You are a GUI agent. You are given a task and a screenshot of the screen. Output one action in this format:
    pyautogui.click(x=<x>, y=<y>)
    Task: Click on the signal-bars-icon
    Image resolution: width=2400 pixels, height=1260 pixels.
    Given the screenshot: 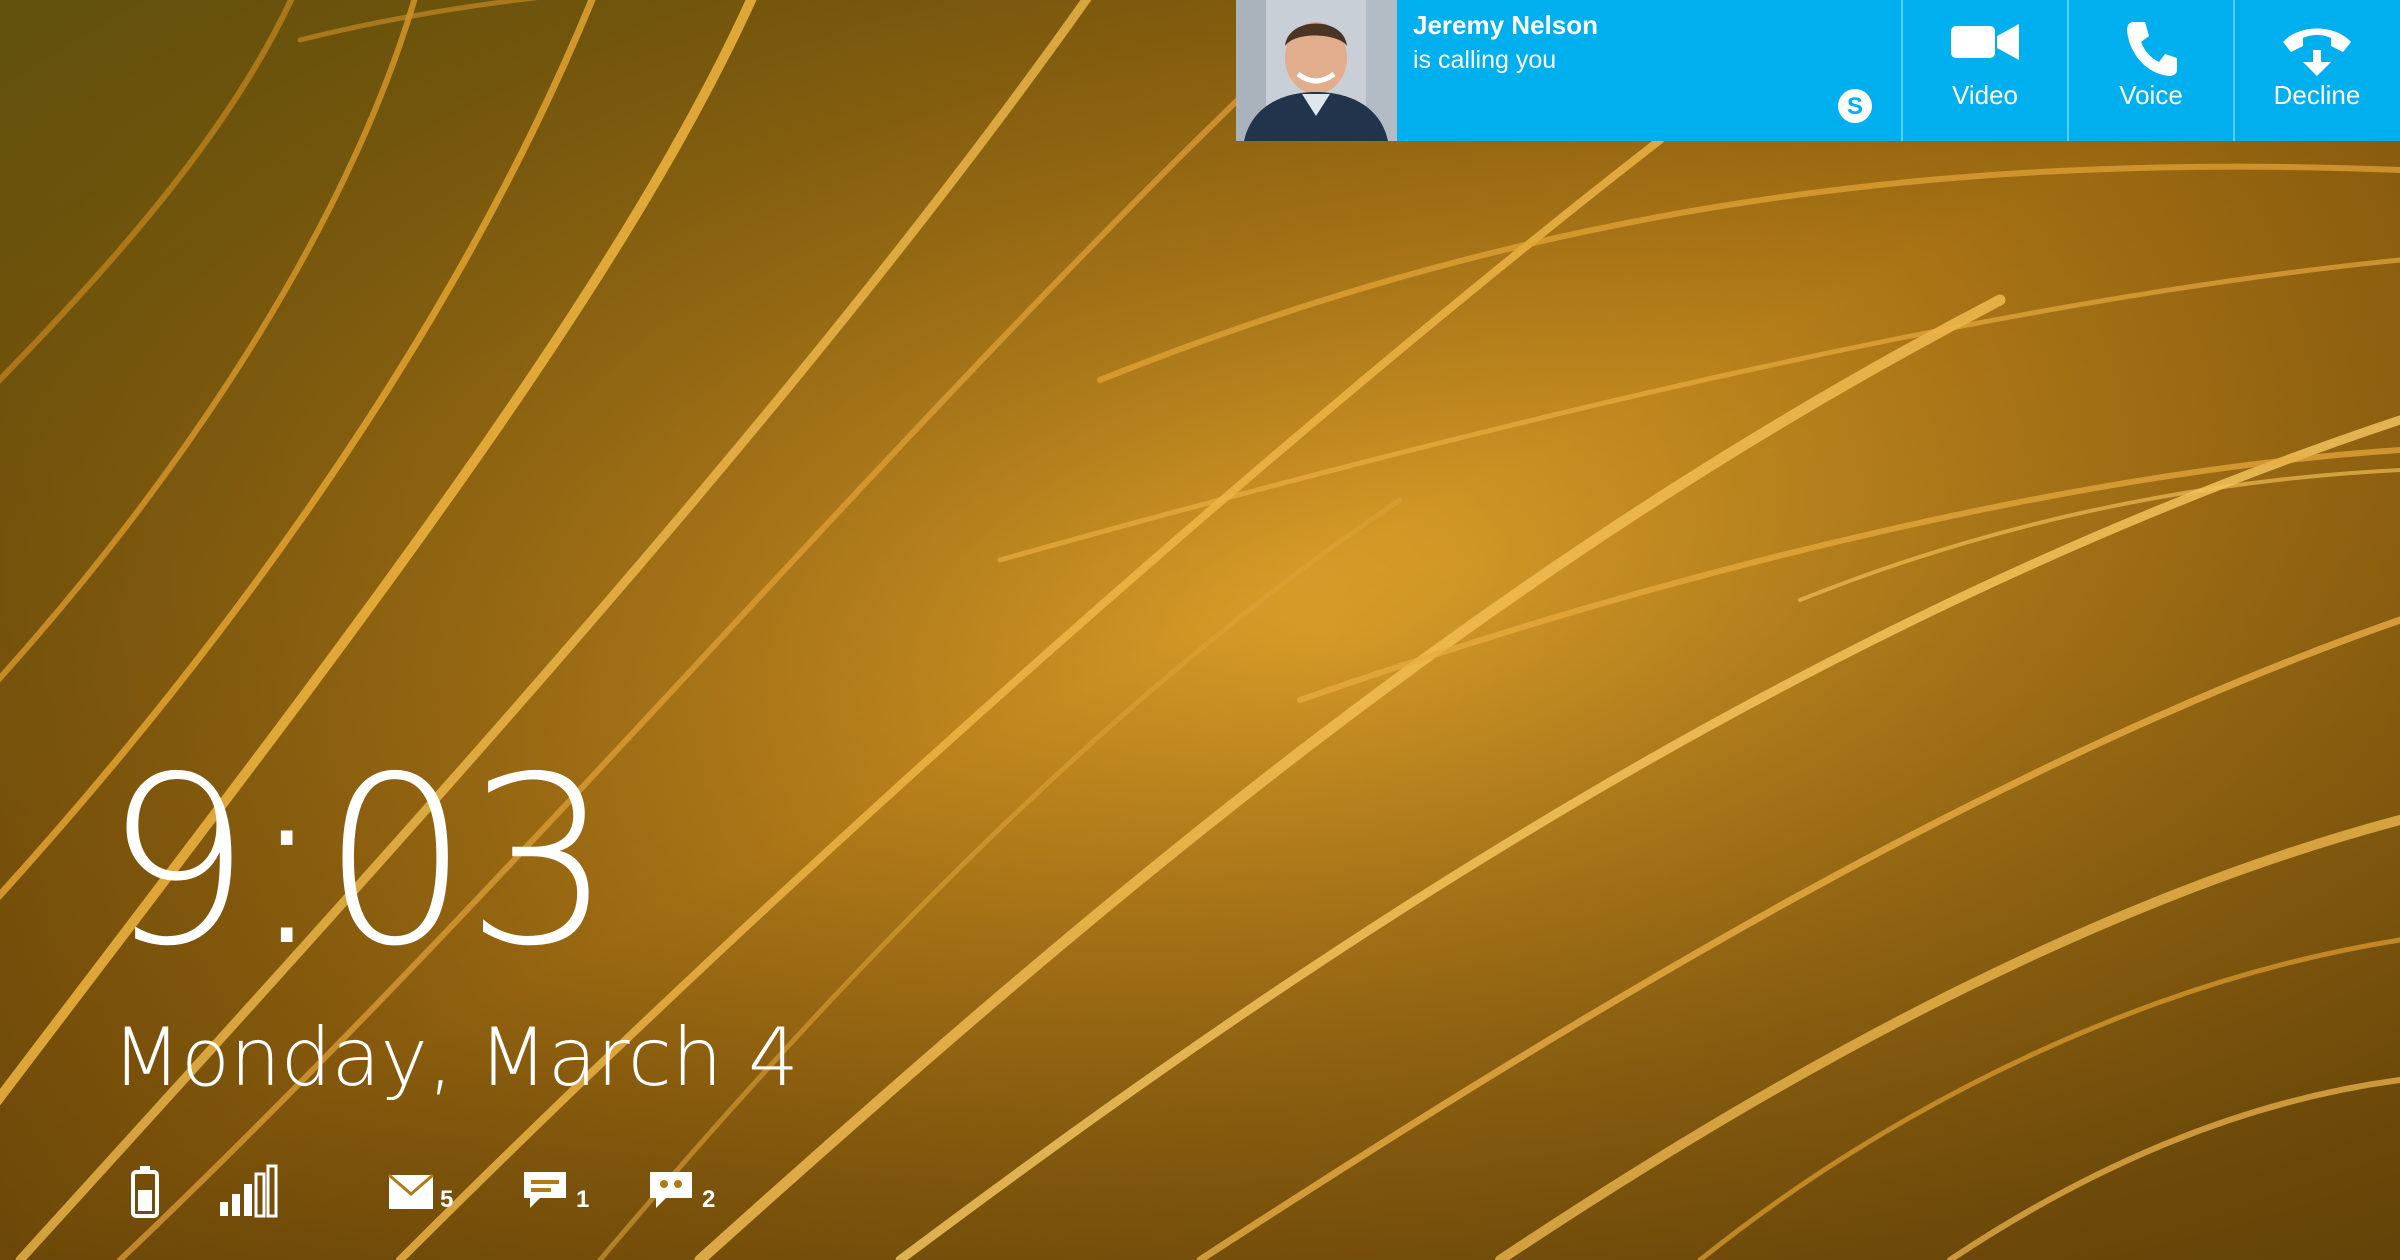 What is the action you would take?
    pyautogui.click(x=249, y=1191)
    